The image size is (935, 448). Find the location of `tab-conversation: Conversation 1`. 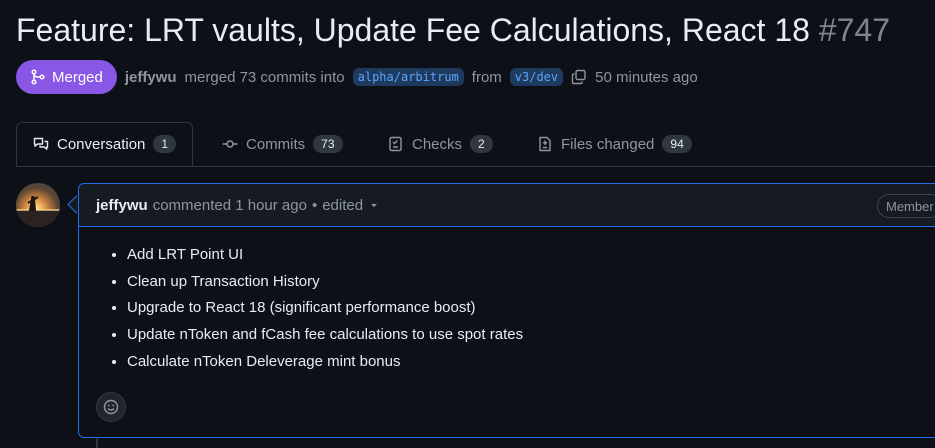

tab-conversation: Conversation 1 is located at coordinates (105, 144).